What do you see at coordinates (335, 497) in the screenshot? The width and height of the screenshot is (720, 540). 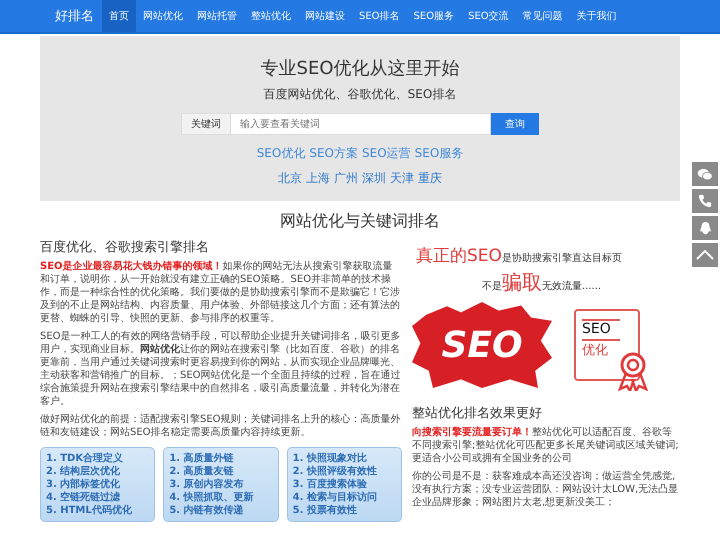 I see `feature-item: 4. 检索与目标访问` at bounding box center [335, 497].